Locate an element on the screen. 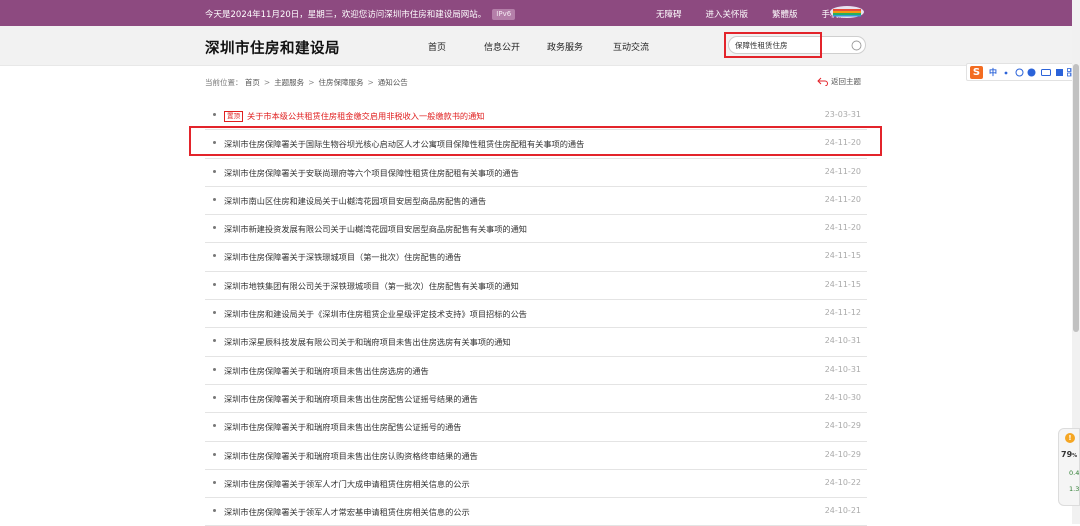 The height and width of the screenshot is (526, 1080). skin-icon is located at coordinates (1059, 72).